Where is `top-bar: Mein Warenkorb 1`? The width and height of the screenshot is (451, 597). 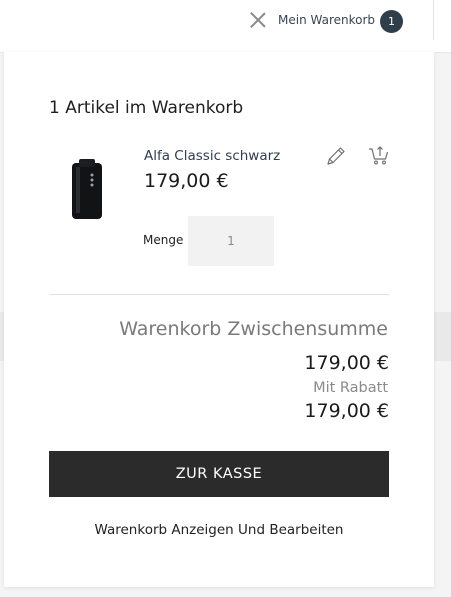 top-bar: Mein Warenkorb 1 is located at coordinates (225, 26).